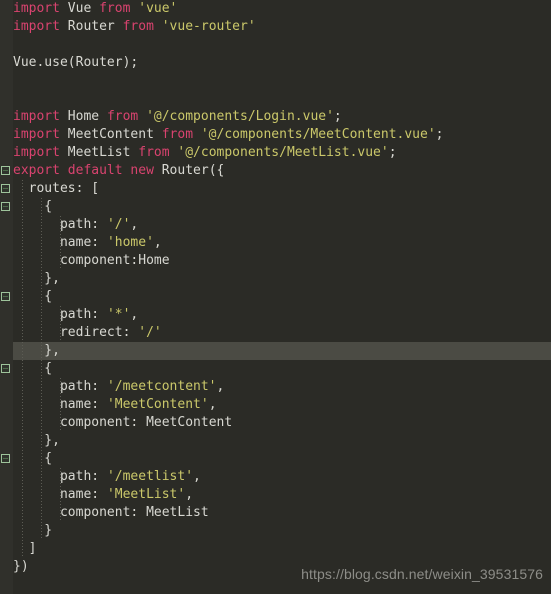 This screenshot has width=551, height=594. Describe the element at coordinates (158, 8) in the screenshot. I see `code-token: 'vue'` at that location.